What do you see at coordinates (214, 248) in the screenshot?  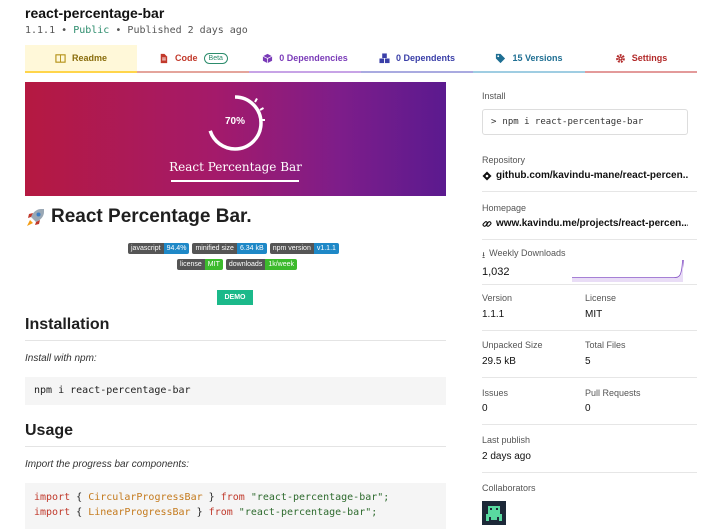 I see `badge-label: minified size` at bounding box center [214, 248].